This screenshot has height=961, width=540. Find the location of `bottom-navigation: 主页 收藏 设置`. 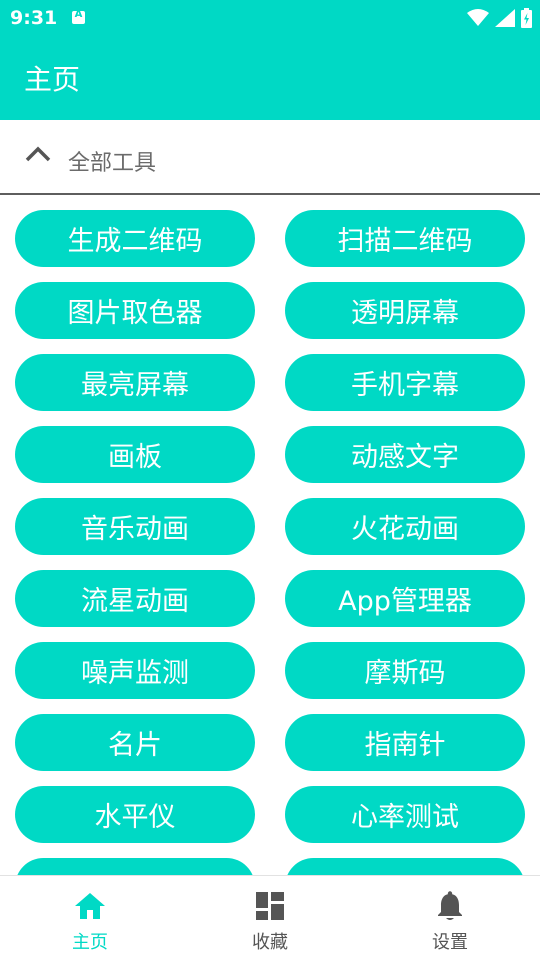

bottom-navigation: 主页 收藏 设置 is located at coordinates (270, 918).